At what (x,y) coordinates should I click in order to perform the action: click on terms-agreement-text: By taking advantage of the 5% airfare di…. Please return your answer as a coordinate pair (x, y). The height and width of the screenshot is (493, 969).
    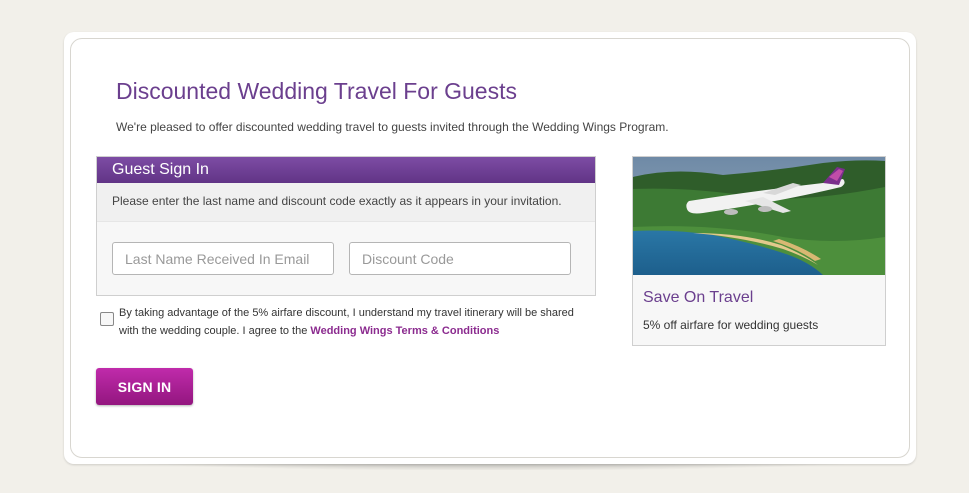
    Looking at the image, I should click on (354, 322).